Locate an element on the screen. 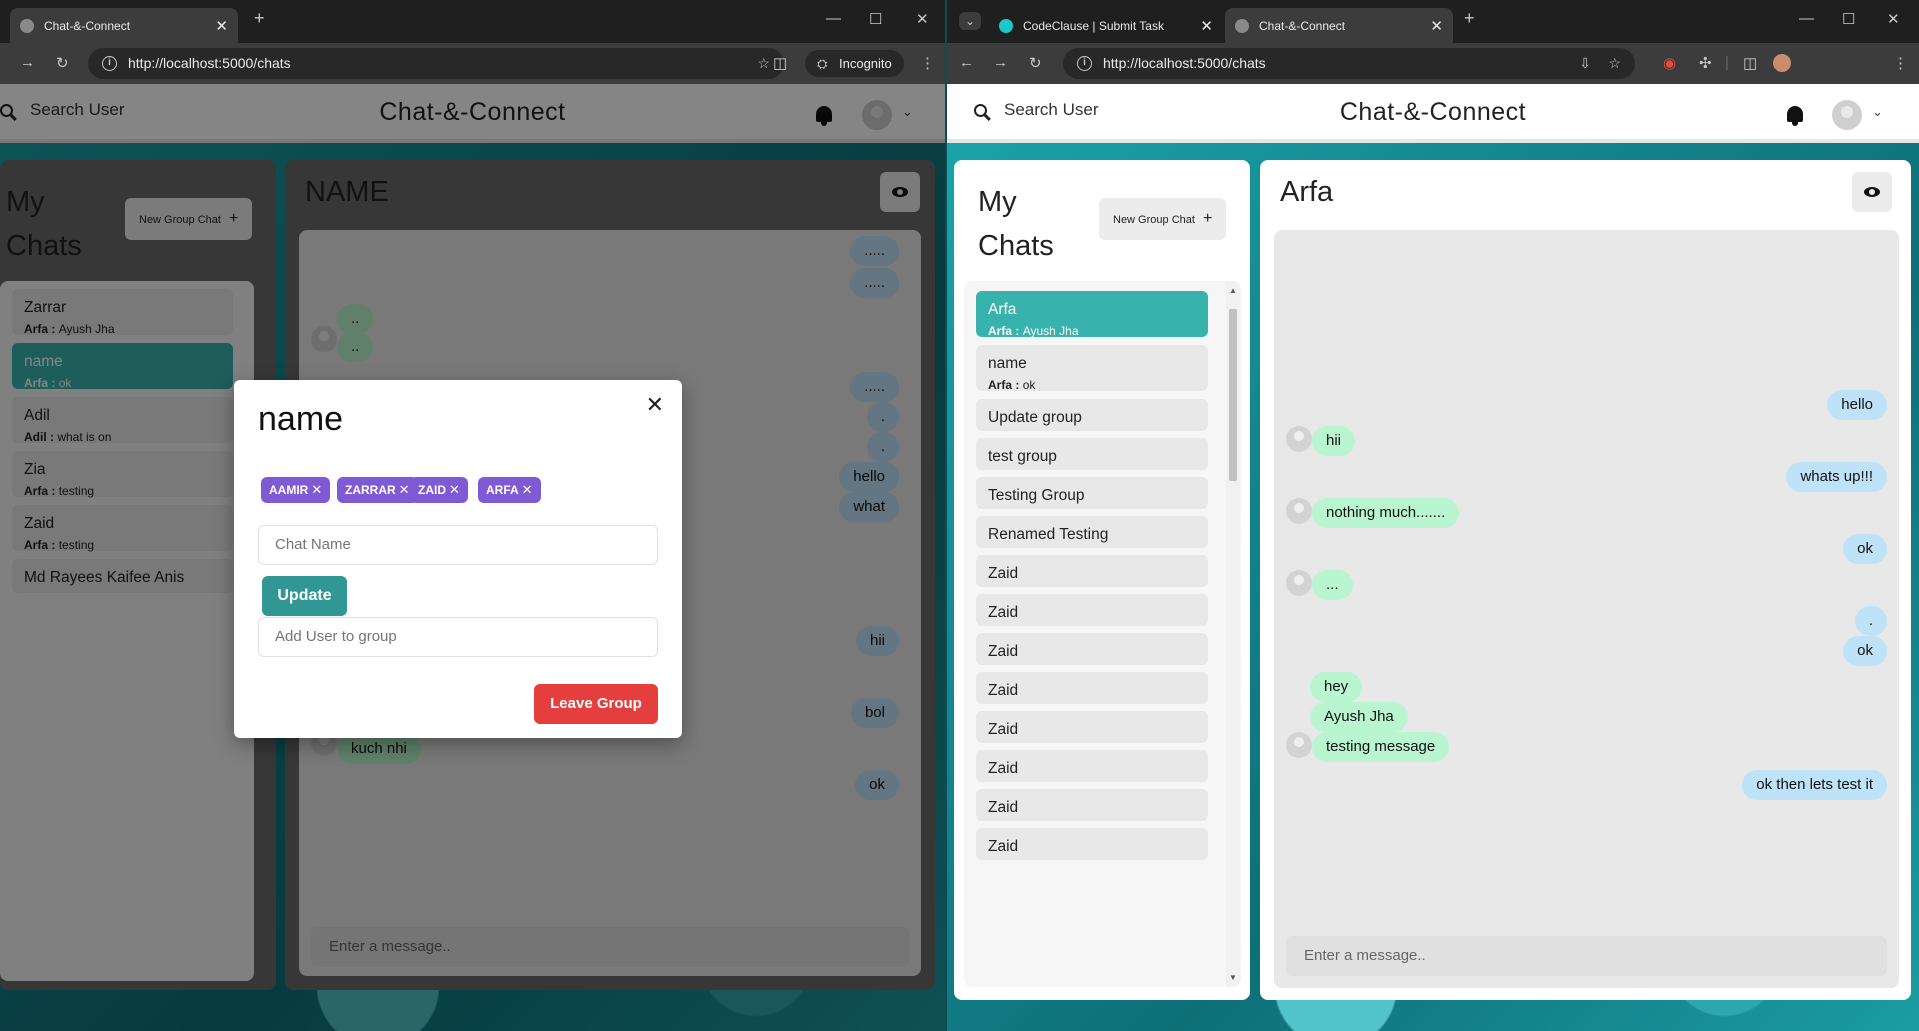 Image resolution: width=1919 pixels, height=1031 pixels. incognito-label: Incognito is located at coordinates (865, 63).